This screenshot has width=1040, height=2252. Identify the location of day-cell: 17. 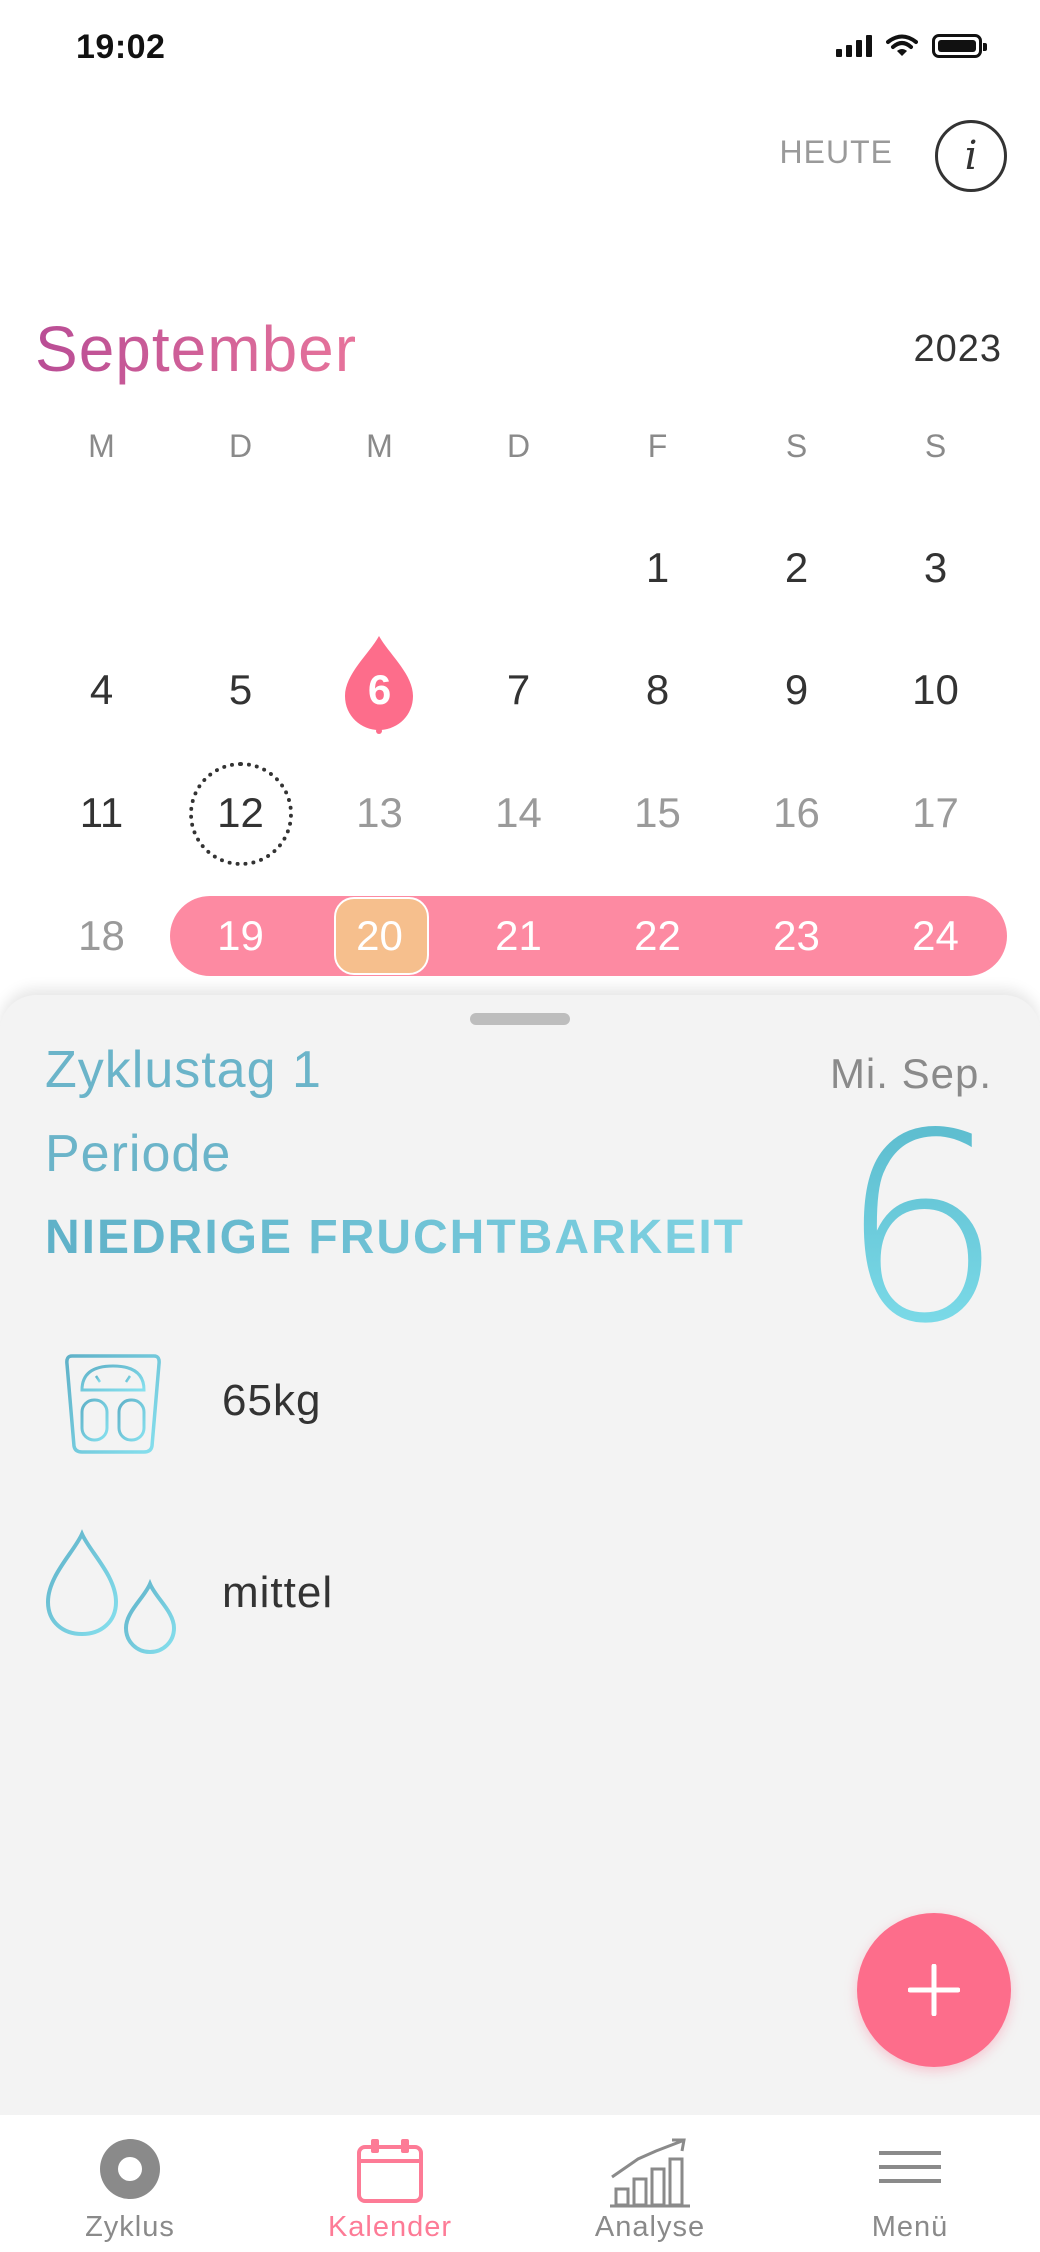
(935, 813).